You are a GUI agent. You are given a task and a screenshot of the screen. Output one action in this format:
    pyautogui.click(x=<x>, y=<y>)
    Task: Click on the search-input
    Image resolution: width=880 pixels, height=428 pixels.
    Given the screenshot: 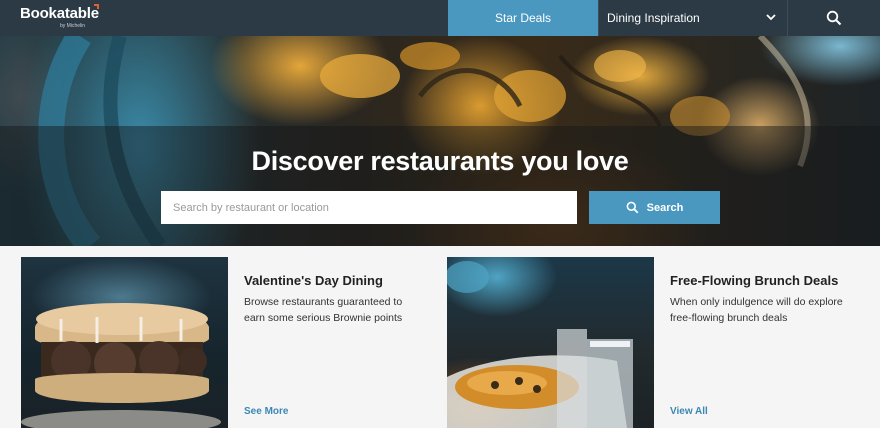 What is the action you would take?
    pyautogui.click(x=369, y=207)
    